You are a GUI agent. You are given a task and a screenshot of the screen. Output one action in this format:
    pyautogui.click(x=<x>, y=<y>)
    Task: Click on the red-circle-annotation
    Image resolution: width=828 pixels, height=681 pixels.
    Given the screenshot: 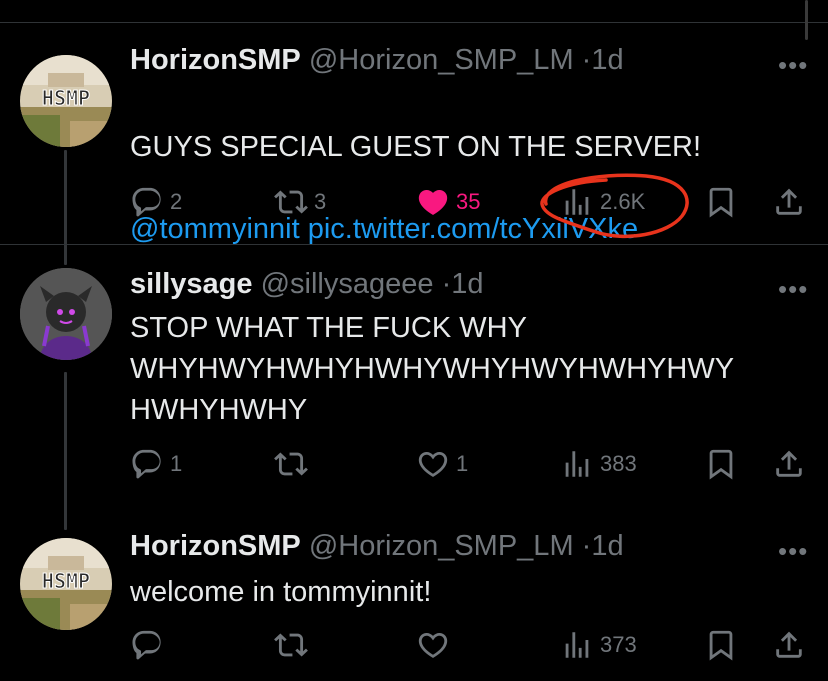 What is the action you would take?
    pyautogui.click(x=614, y=206)
    